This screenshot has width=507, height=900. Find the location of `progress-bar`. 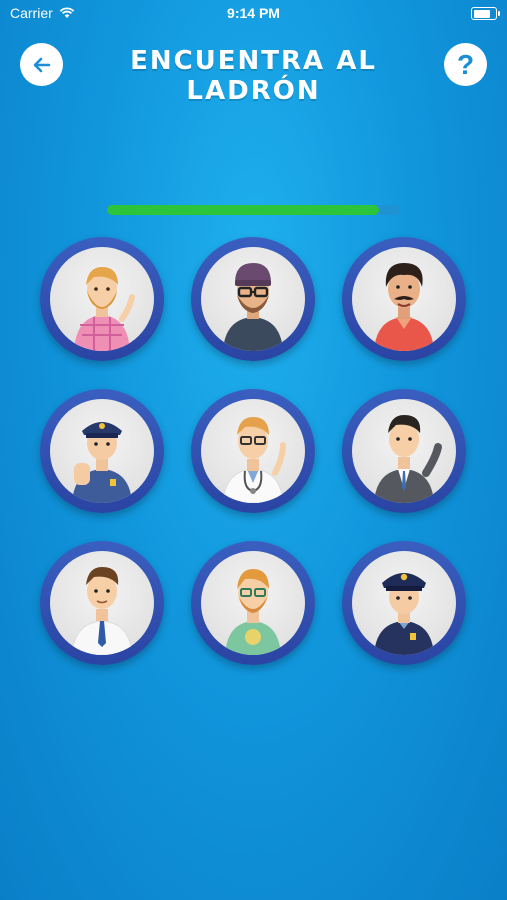

progress-bar is located at coordinates (253, 210).